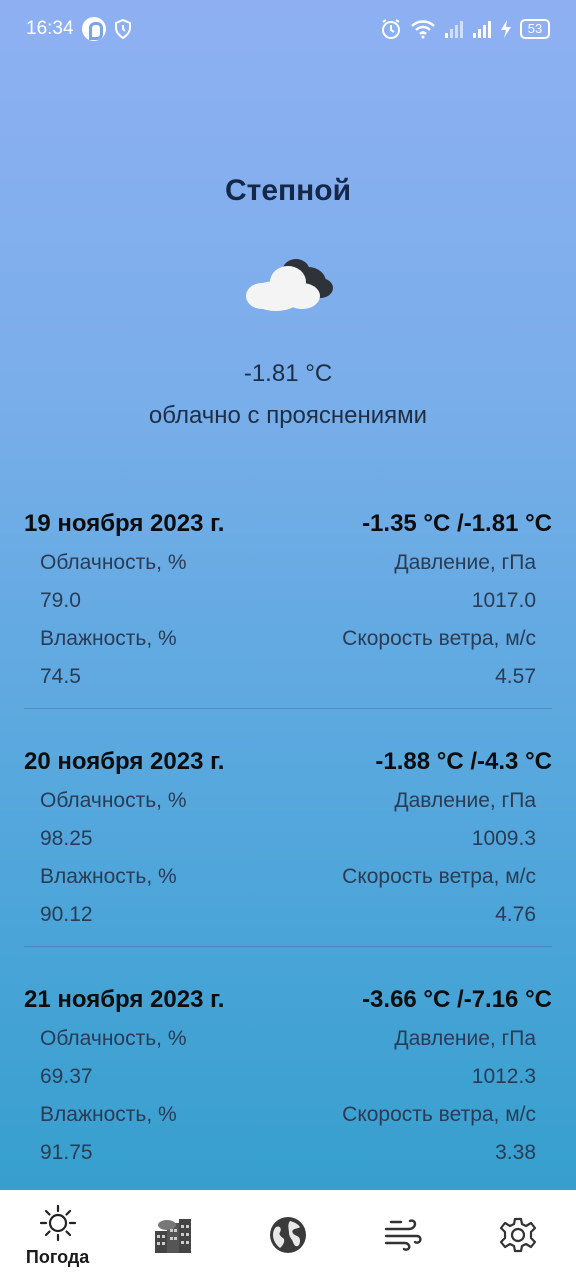  What do you see at coordinates (124, 761) in the screenshot?
I see `forecast-date: 20 ноября 2023 г.` at bounding box center [124, 761].